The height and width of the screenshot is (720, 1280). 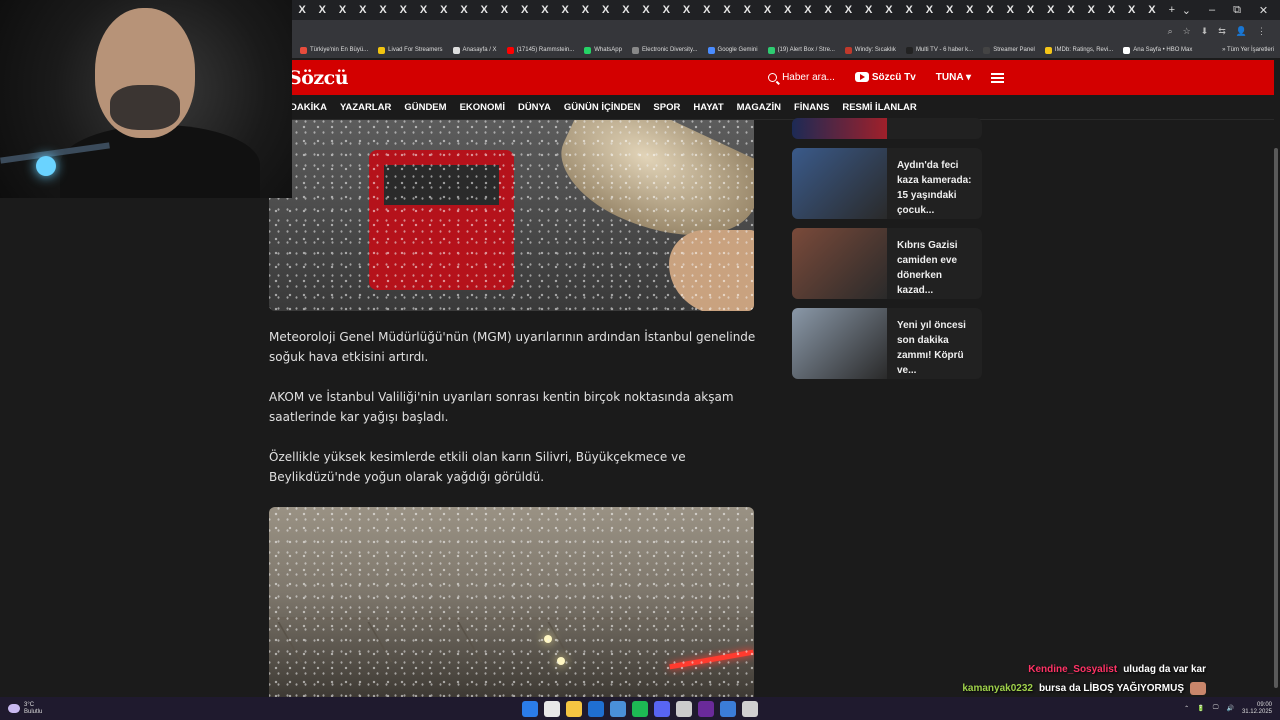 What do you see at coordinates (1229, 708) in the screenshot?
I see `tray-icon: 🔊` at bounding box center [1229, 708].